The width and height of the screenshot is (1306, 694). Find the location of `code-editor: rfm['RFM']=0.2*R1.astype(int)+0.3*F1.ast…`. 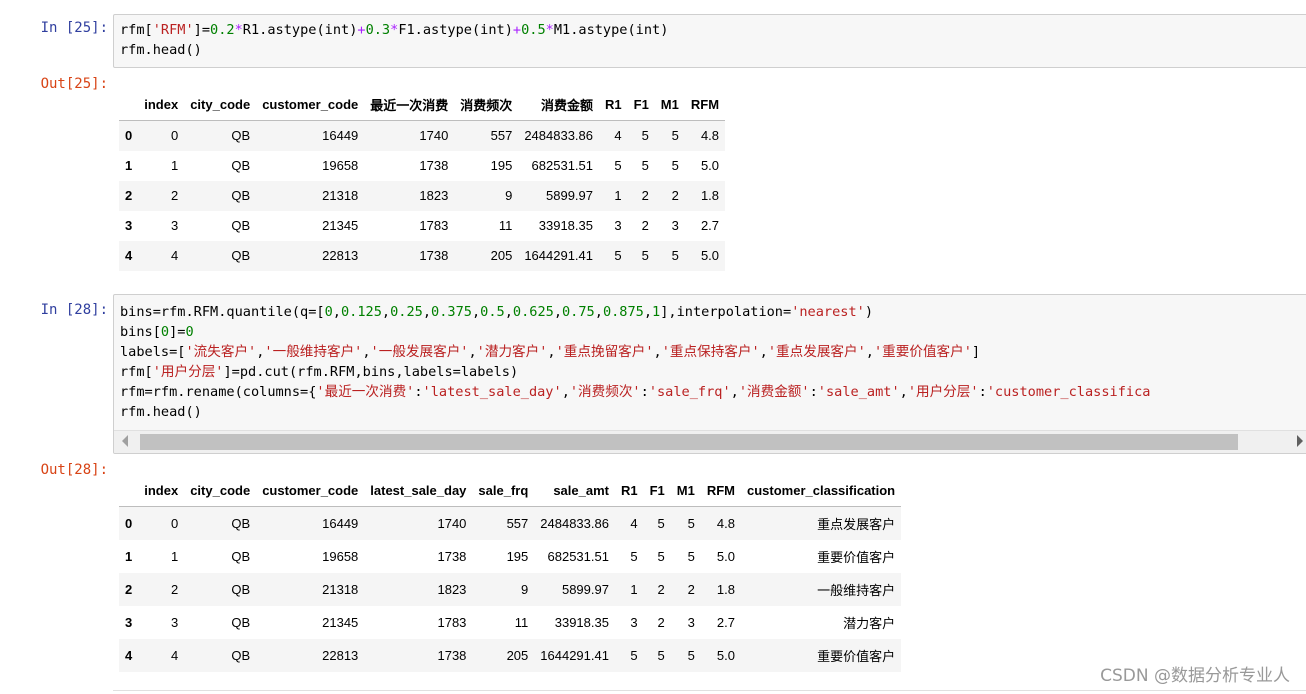

code-editor: rfm['RFM']=0.2*R1.astype(int)+0.3*F1.ast… is located at coordinates (710, 37).